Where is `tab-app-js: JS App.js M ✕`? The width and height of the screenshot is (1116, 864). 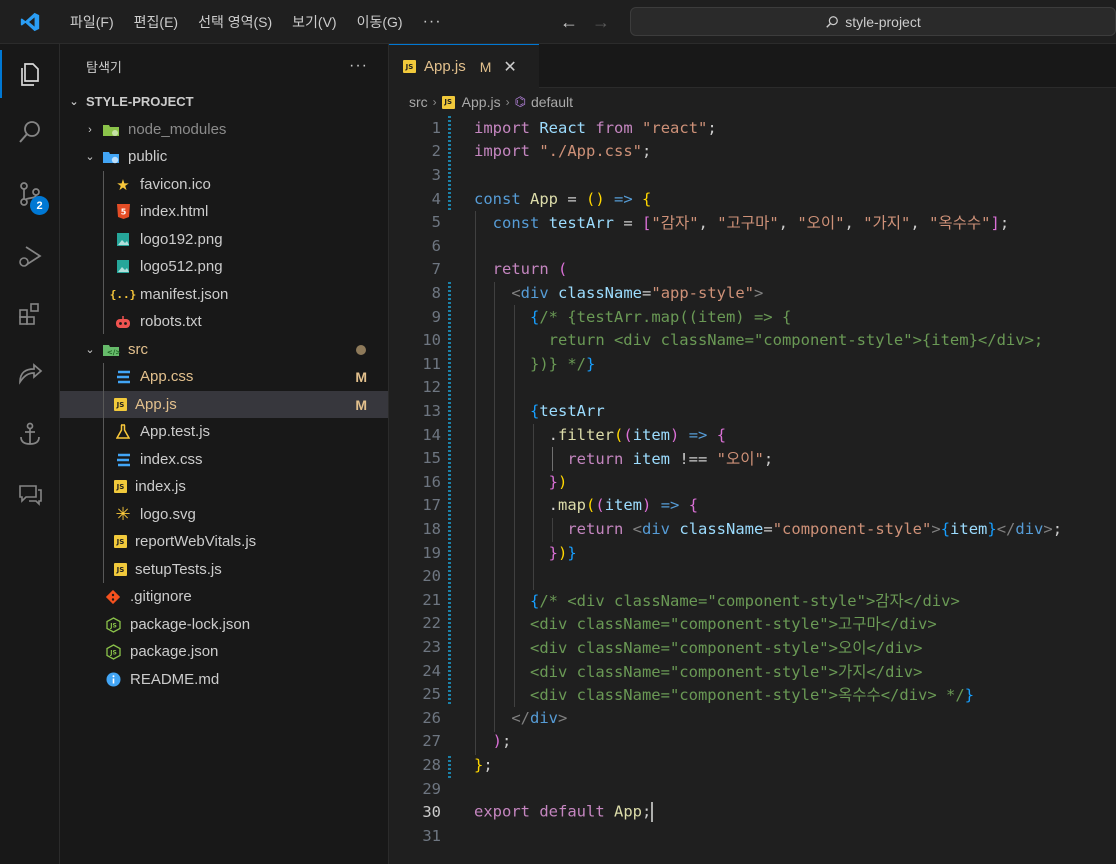 tab-app-js: JS App.js M ✕ is located at coordinates (464, 66).